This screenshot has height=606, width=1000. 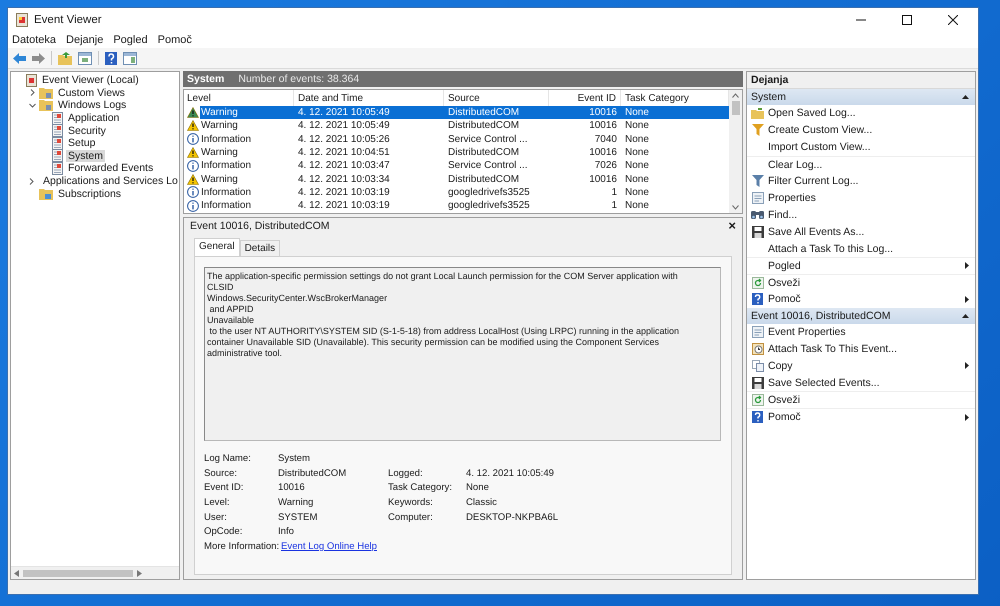 I want to click on scroll-up-icon, so click(x=735, y=95).